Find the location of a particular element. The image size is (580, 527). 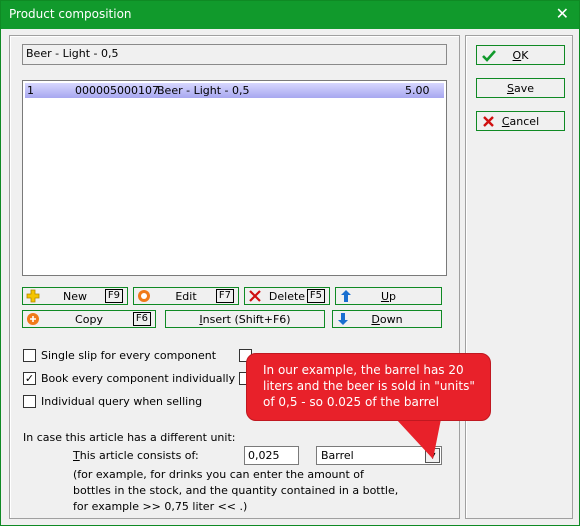

article-name-field: Beer - Light - 0,5 is located at coordinates (234, 54).